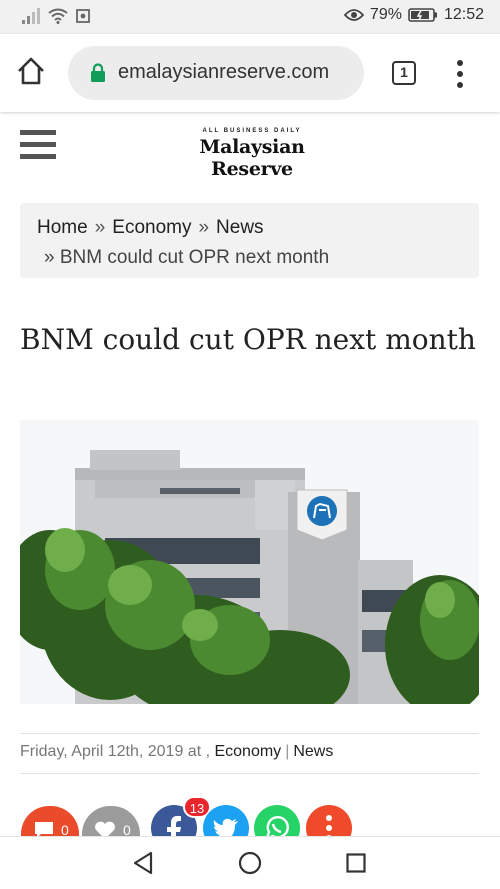 This screenshot has width=500, height=889. What do you see at coordinates (98, 72) in the screenshot?
I see `lock-icon` at bounding box center [98, 72].